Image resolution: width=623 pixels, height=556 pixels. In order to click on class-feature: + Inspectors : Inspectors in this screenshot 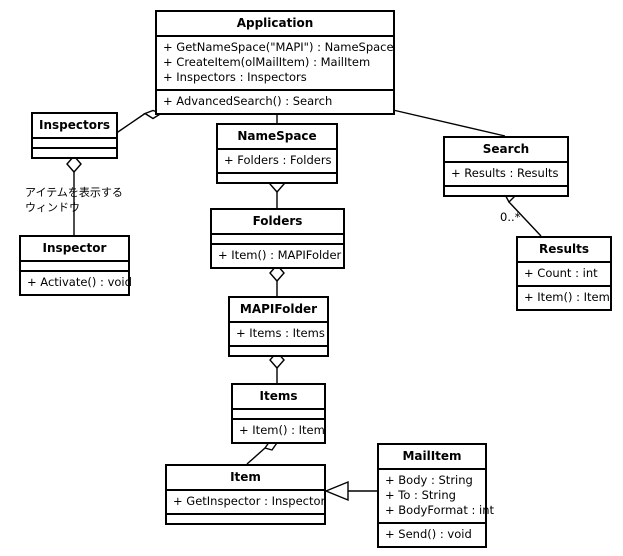, I will do `click(235, 77)`.